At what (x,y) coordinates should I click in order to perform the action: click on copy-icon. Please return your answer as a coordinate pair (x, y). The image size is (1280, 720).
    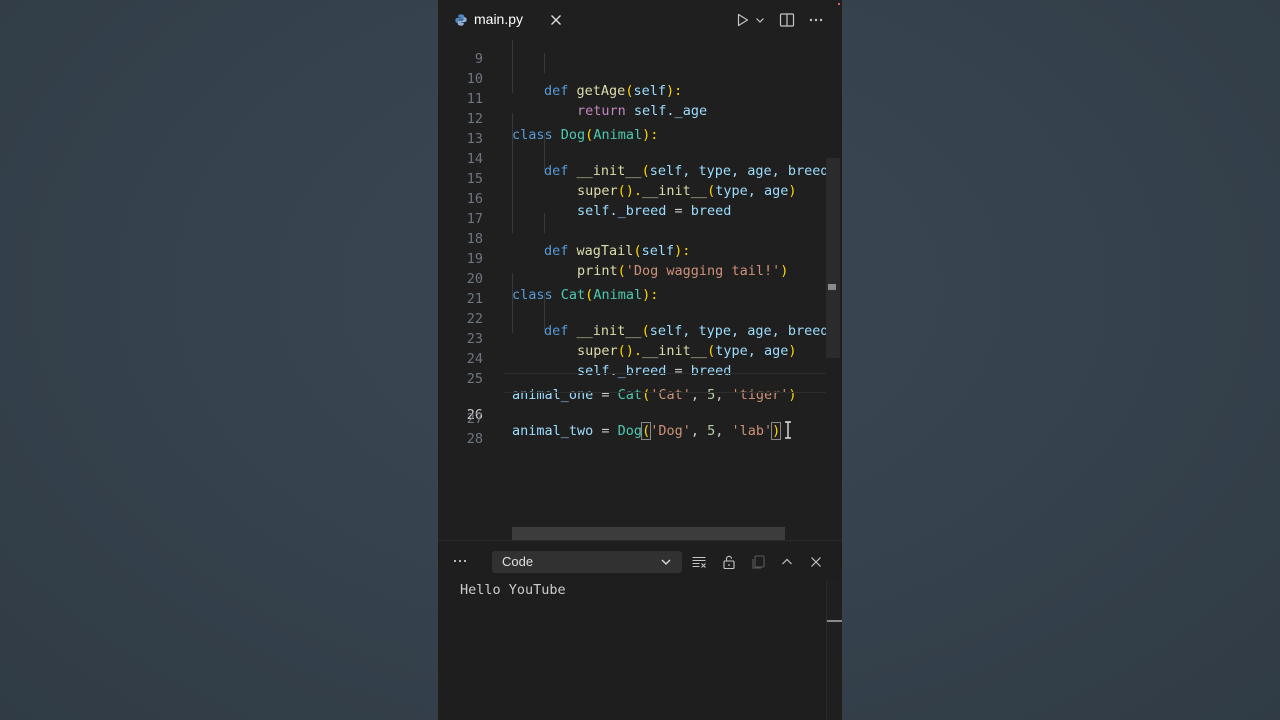
    Looking at the image, I should click on (758, 562).